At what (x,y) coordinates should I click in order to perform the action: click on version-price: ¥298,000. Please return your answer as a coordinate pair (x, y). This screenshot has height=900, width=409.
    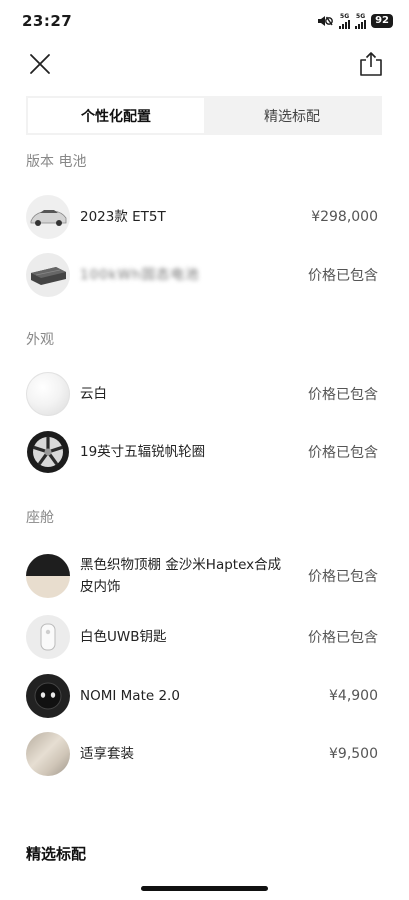
    Looking at the image, I should click on (344, 217).